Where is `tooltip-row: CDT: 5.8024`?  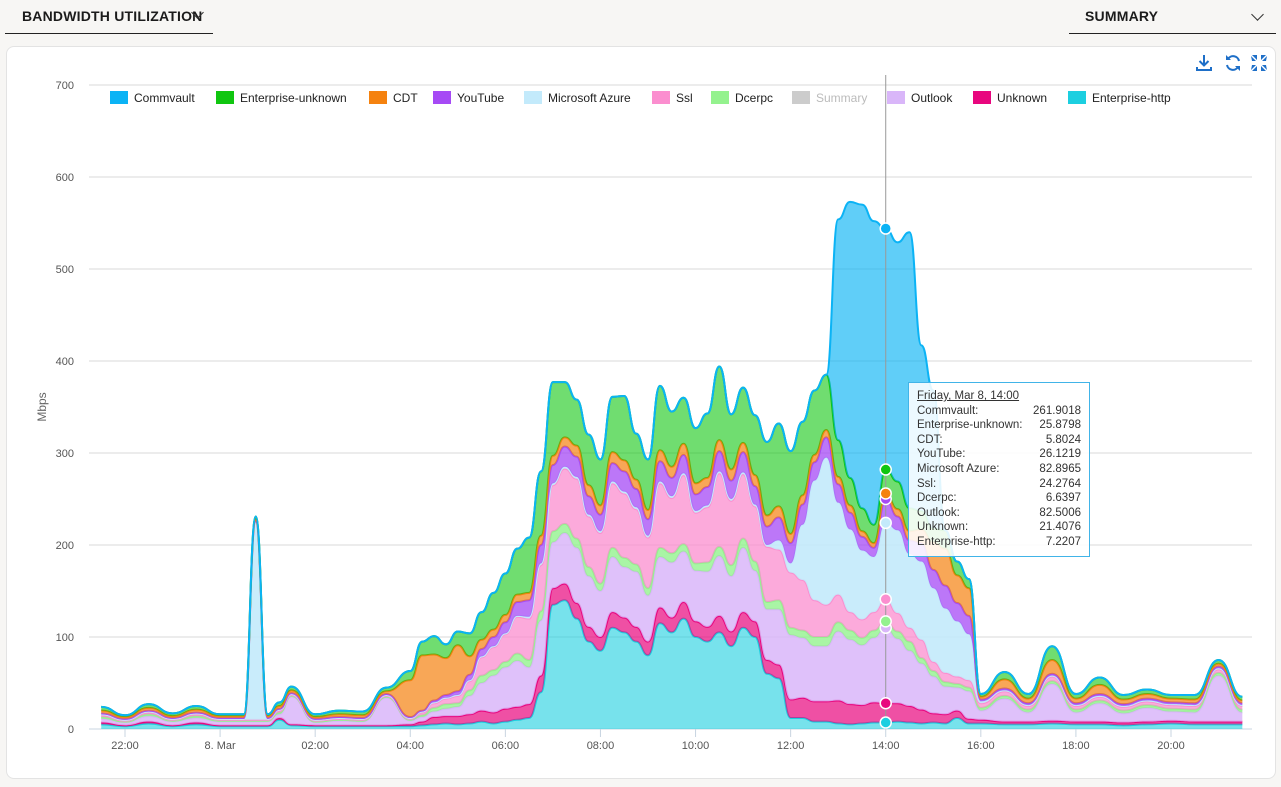 tooltip-row: CDT: 5.8024 is located at coordinates (999, 440).